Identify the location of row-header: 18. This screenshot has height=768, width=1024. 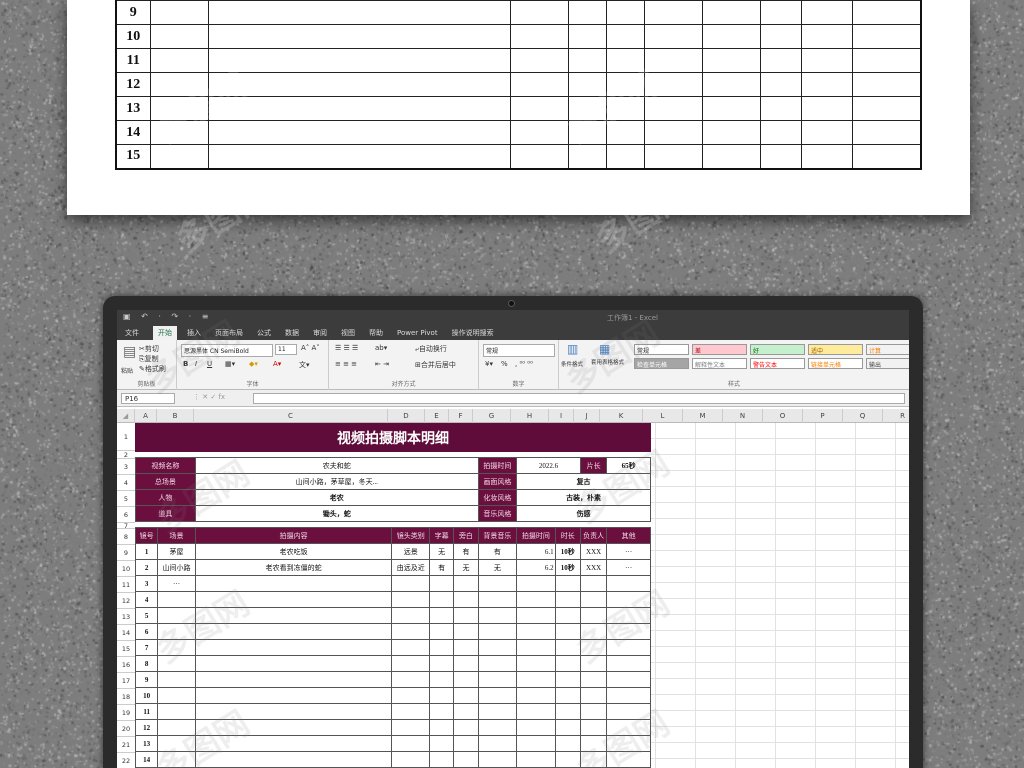
(126, 697).